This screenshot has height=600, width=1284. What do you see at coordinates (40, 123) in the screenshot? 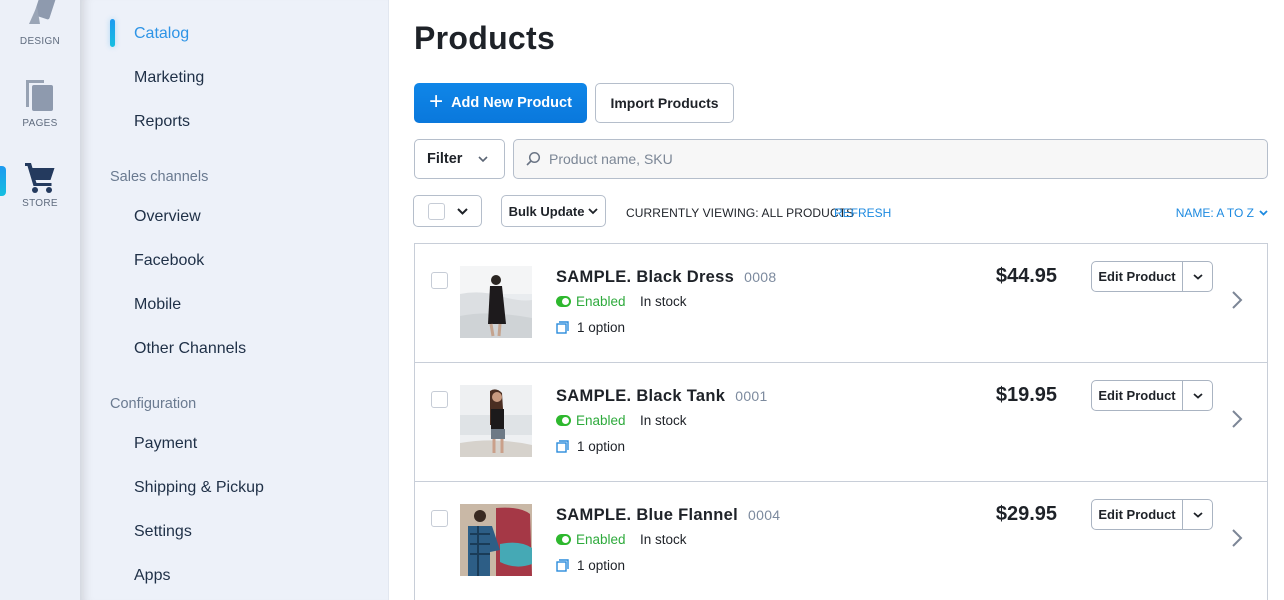
I see `rail-label: PAGES` at bounding box center [40, 123].